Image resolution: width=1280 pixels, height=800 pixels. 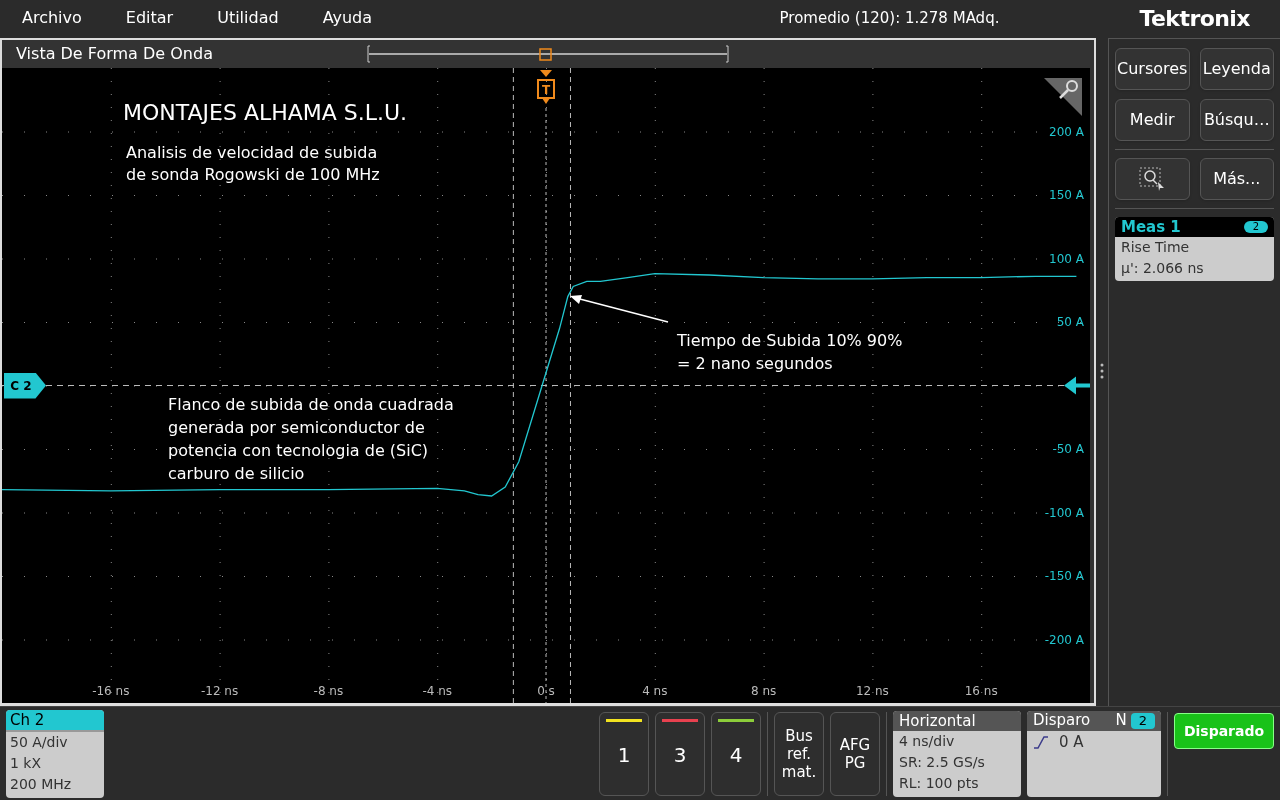 I want to click on annotation-text: potencia con tecnologia de (SiC), so click(x=299, y=451).